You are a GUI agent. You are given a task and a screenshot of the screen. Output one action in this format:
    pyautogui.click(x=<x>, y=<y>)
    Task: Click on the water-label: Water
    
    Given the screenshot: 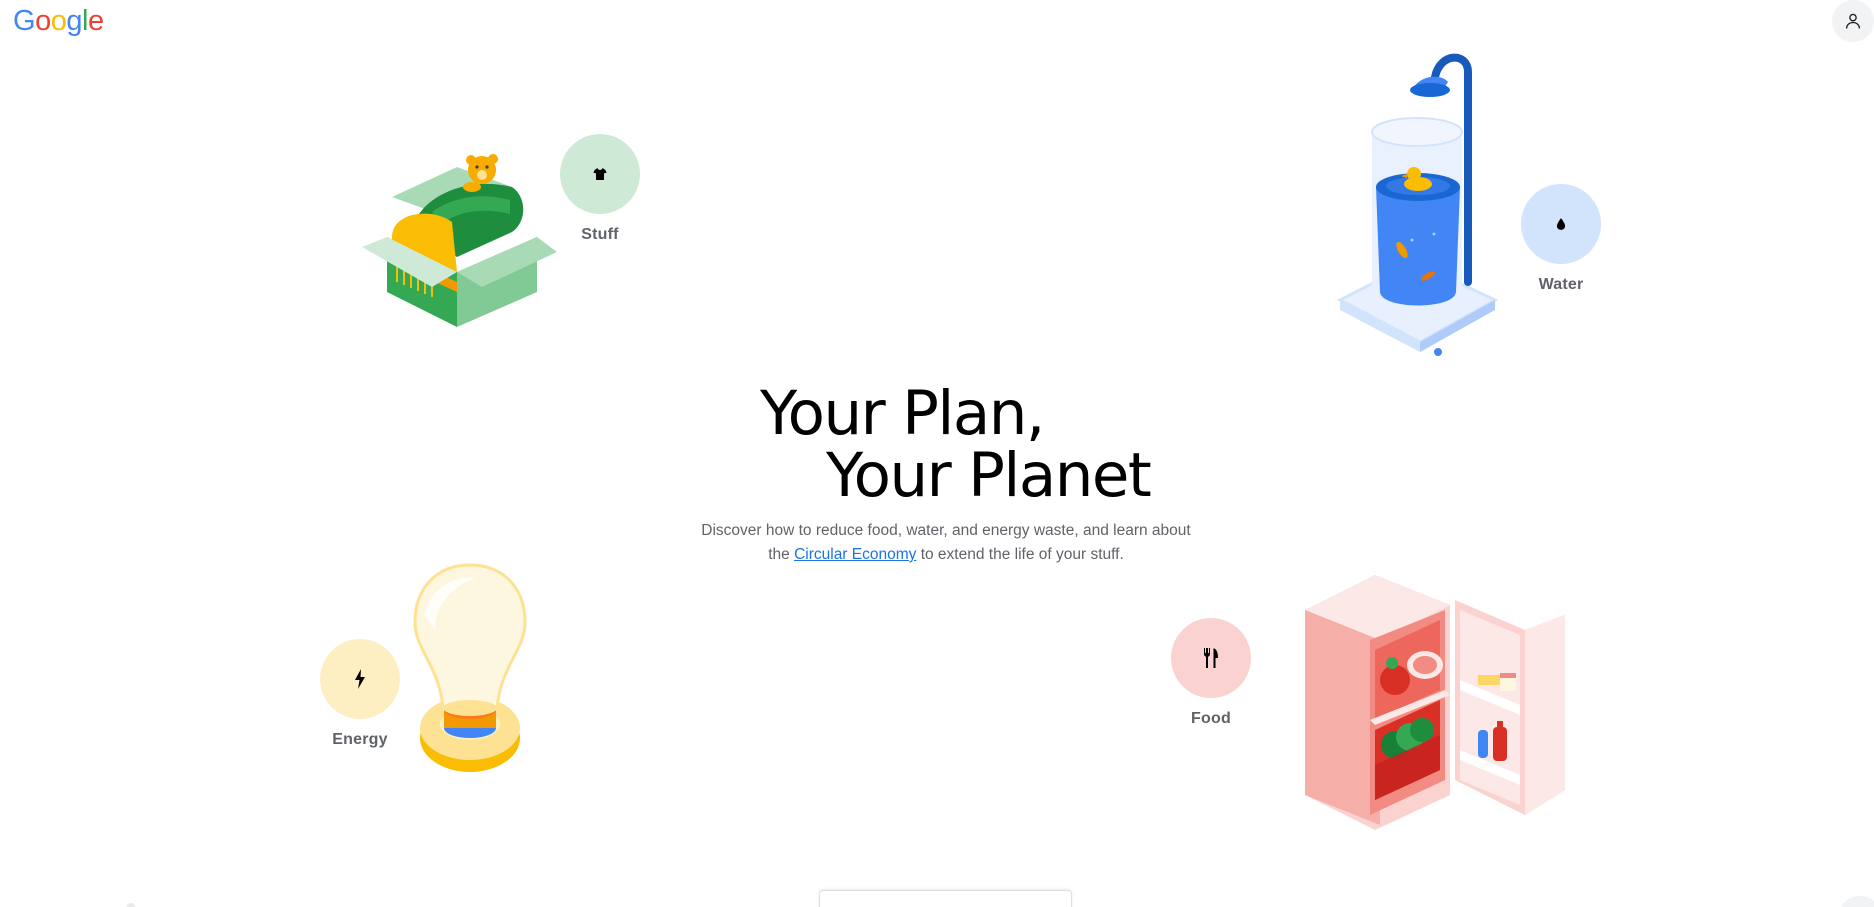 What is the action you would take?
    pyautogui.click(x=1561, y=284)
    